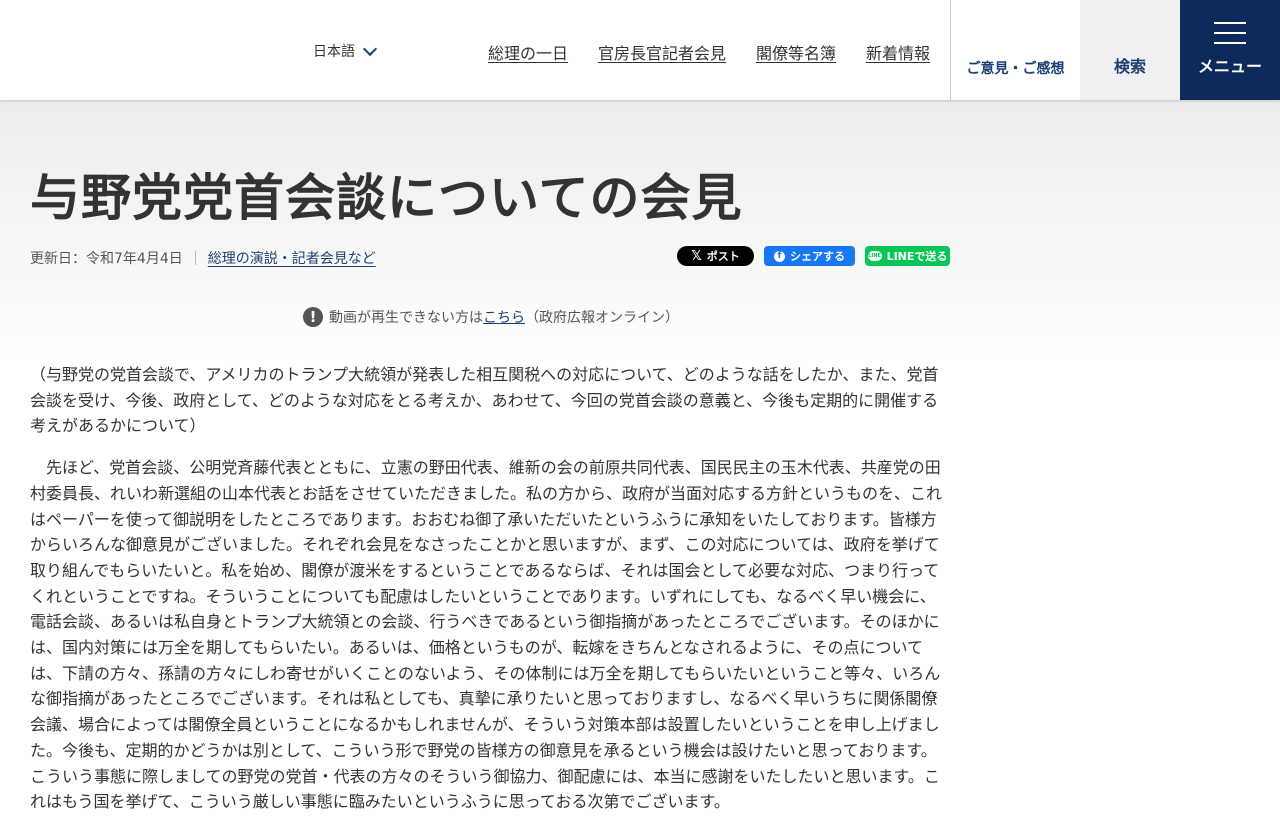 Image resolution: width=1280 pixels, height=831 pixels. I want to click on notice-link: こちら, so click(504, 318).